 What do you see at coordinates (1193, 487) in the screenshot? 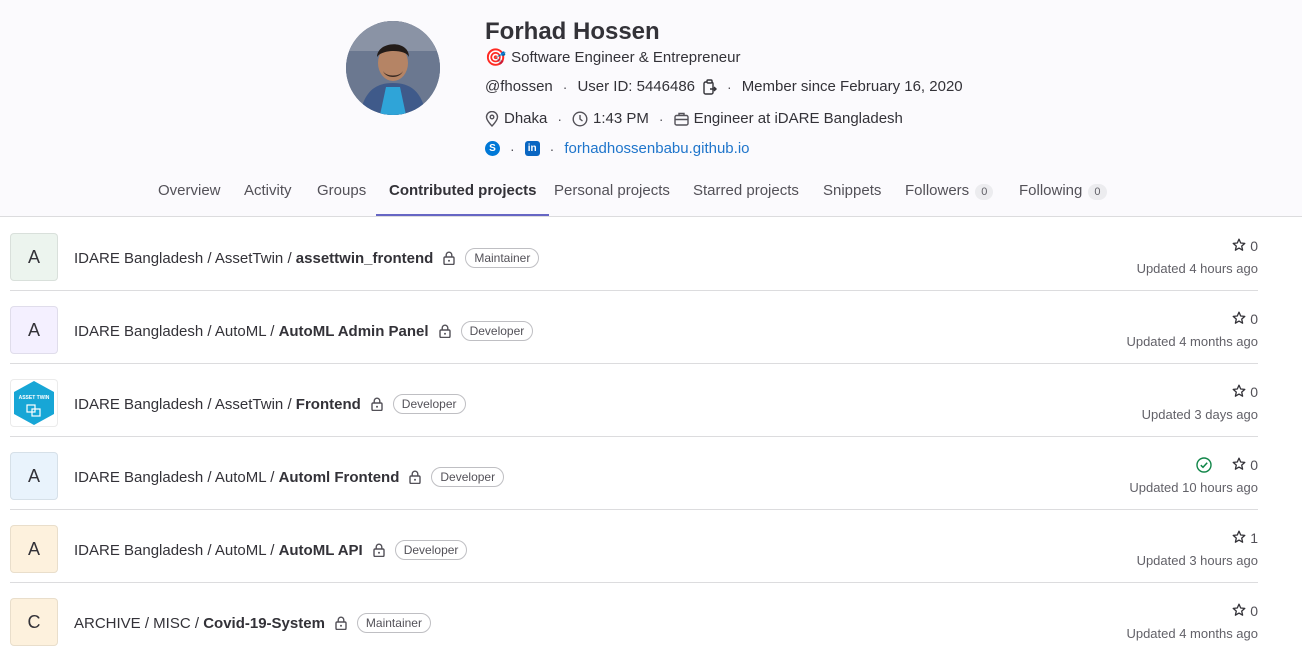
I see `updated-time: Updated 10 hours ago` at bounding box center [1193, 487].